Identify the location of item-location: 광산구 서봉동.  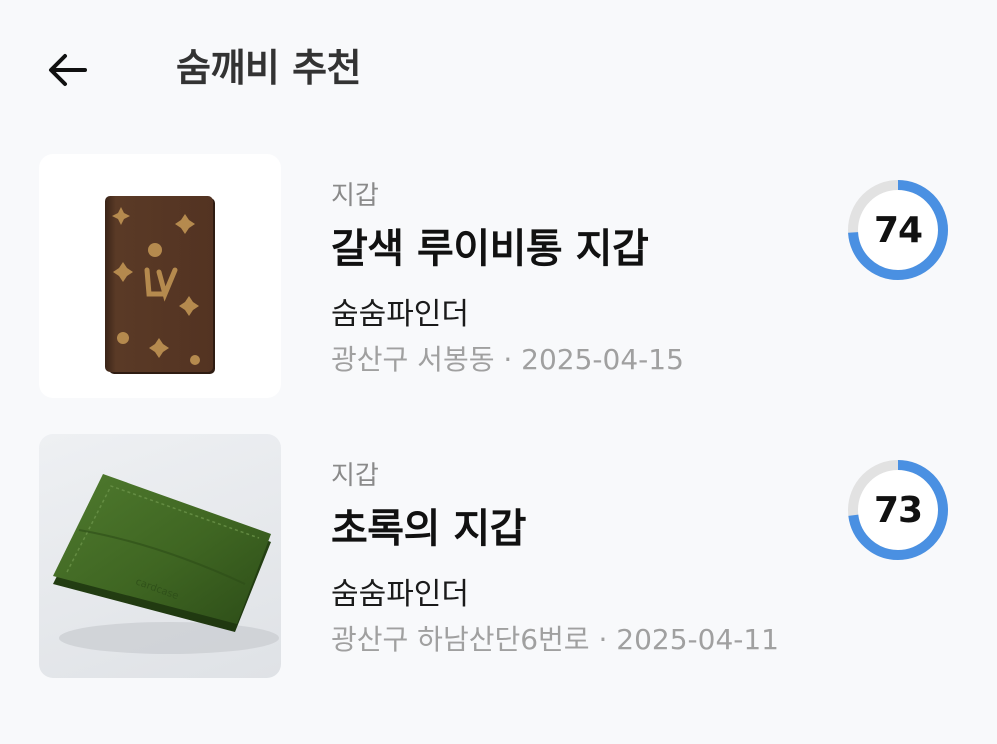
(413, 359).